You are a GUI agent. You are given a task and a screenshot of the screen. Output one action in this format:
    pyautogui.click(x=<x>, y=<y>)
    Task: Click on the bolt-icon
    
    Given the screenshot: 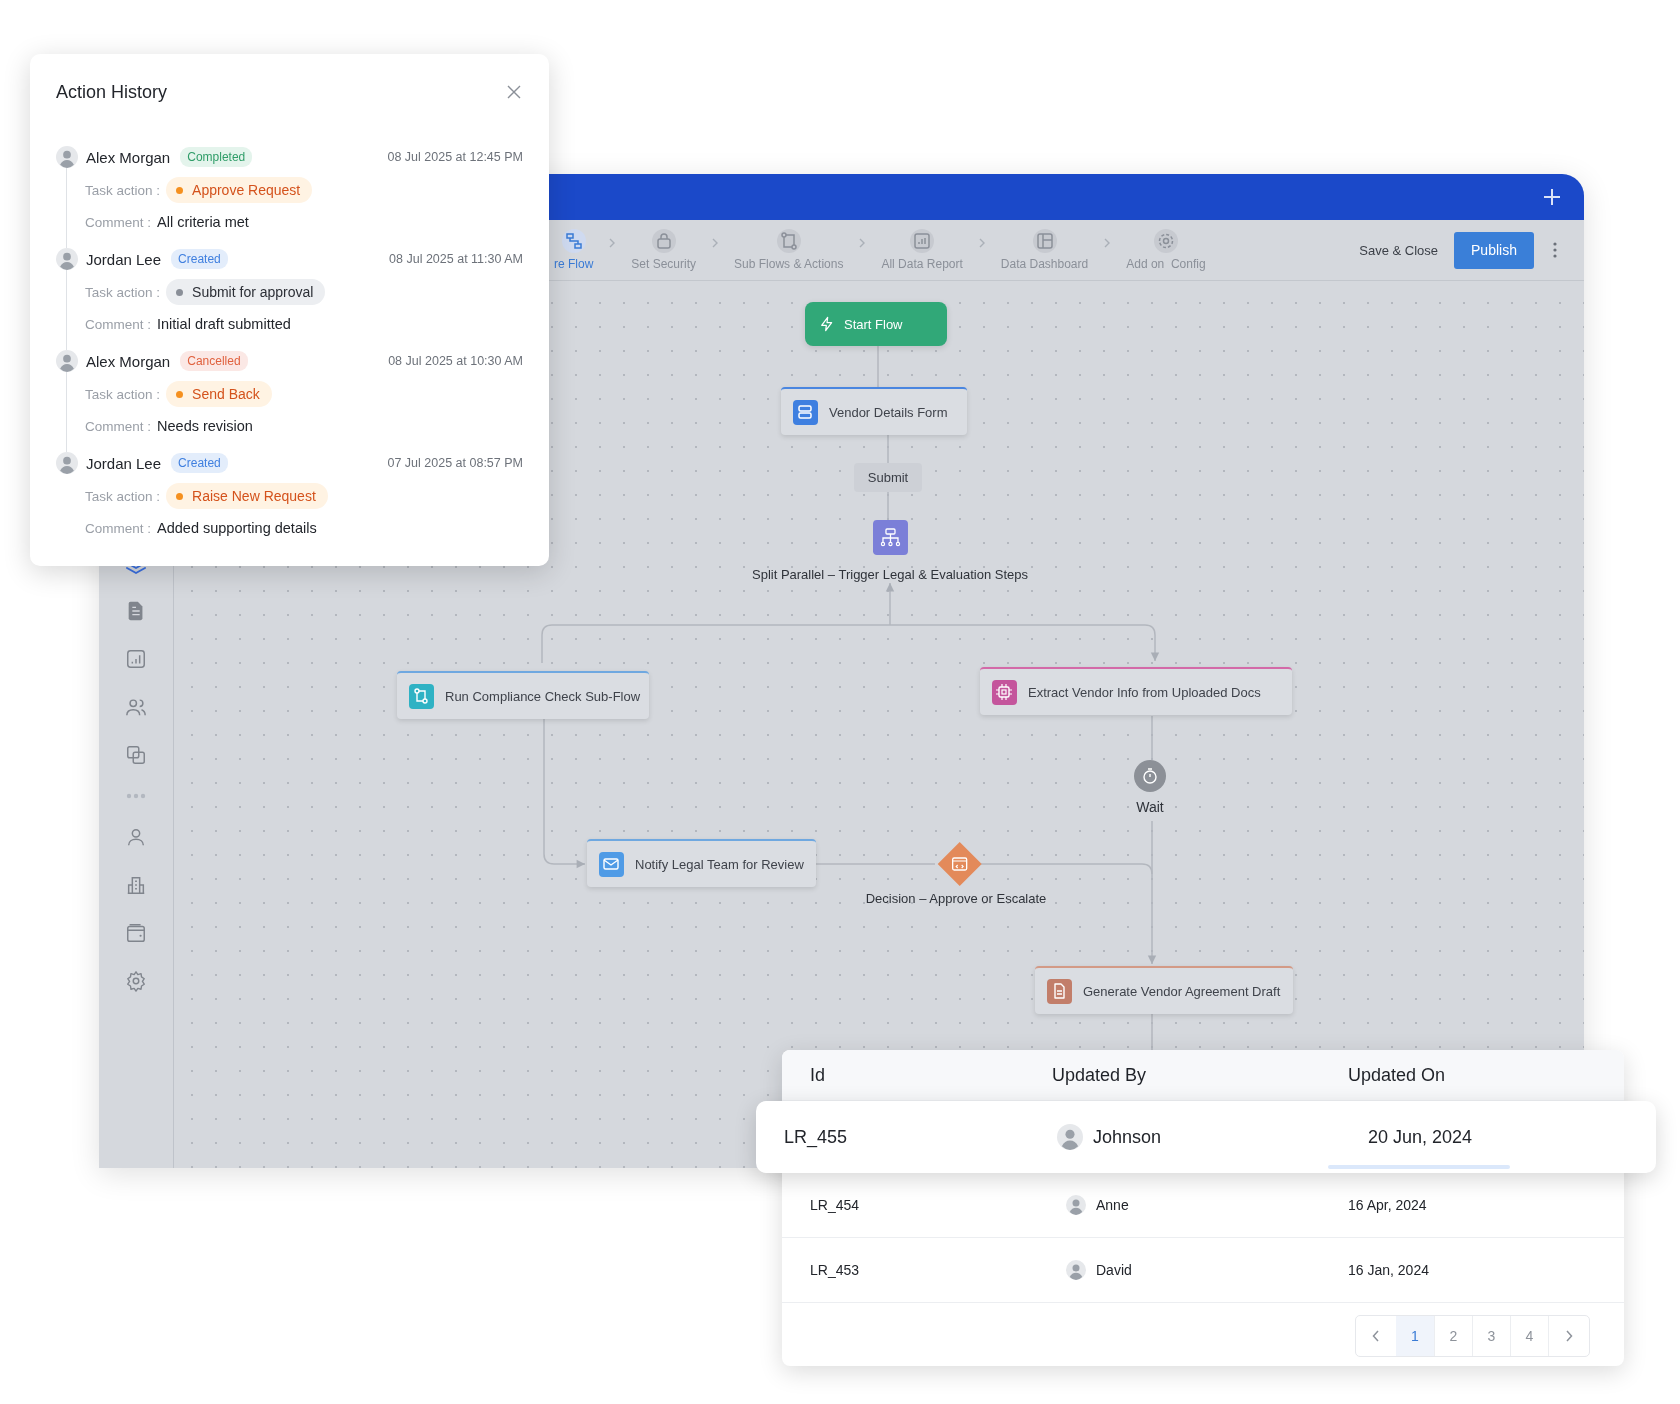 What is the action you would take?
    pyautogui.click(x=827, y=324)
    